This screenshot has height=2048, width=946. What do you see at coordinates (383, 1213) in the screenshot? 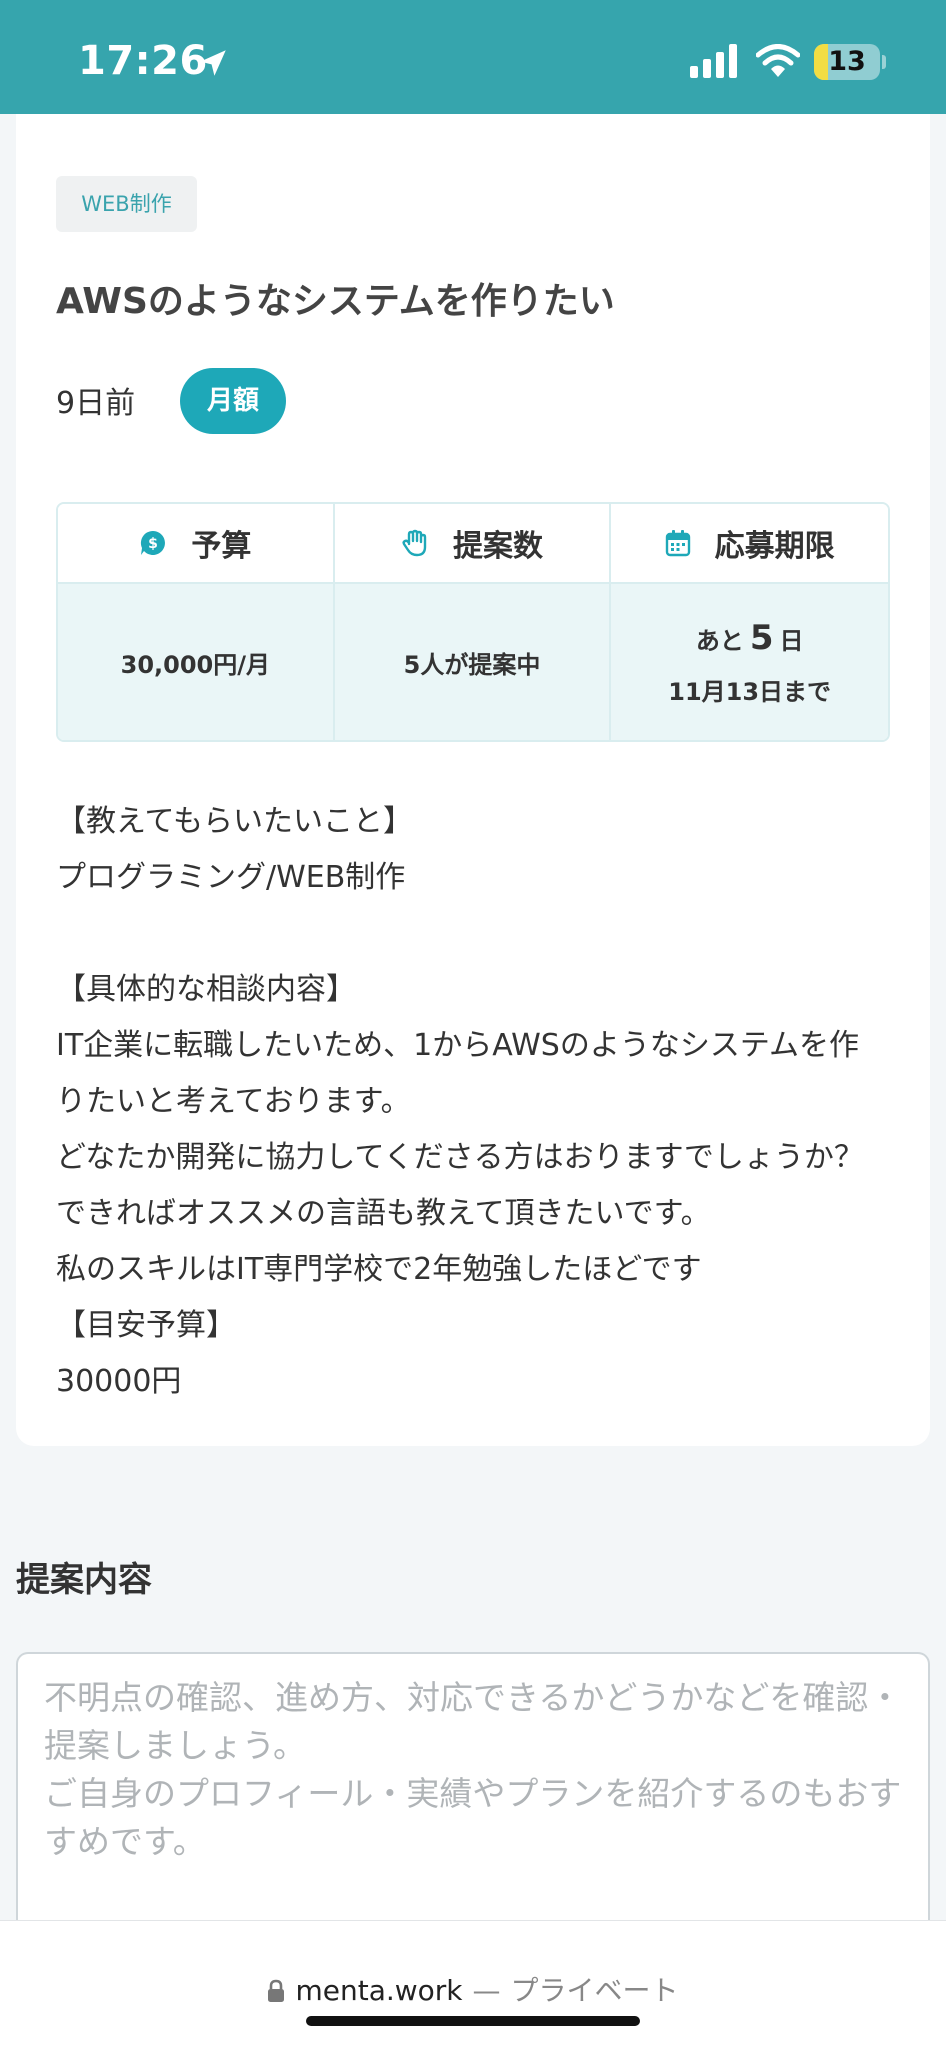
I see `description-line: できればオススメの言語も教えて頂きたいです。` at bounding box center [383, 1213].